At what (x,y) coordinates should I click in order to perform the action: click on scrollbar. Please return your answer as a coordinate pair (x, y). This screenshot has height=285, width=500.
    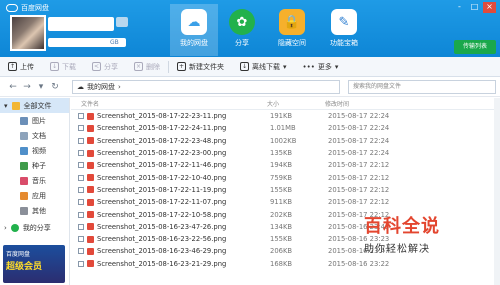
    Looking at the image, I should click on (497, 191).